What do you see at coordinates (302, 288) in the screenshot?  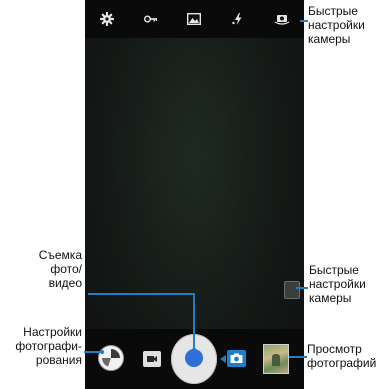 I see `leader-line-quick-settings-side` at bounding box center [302, 288].